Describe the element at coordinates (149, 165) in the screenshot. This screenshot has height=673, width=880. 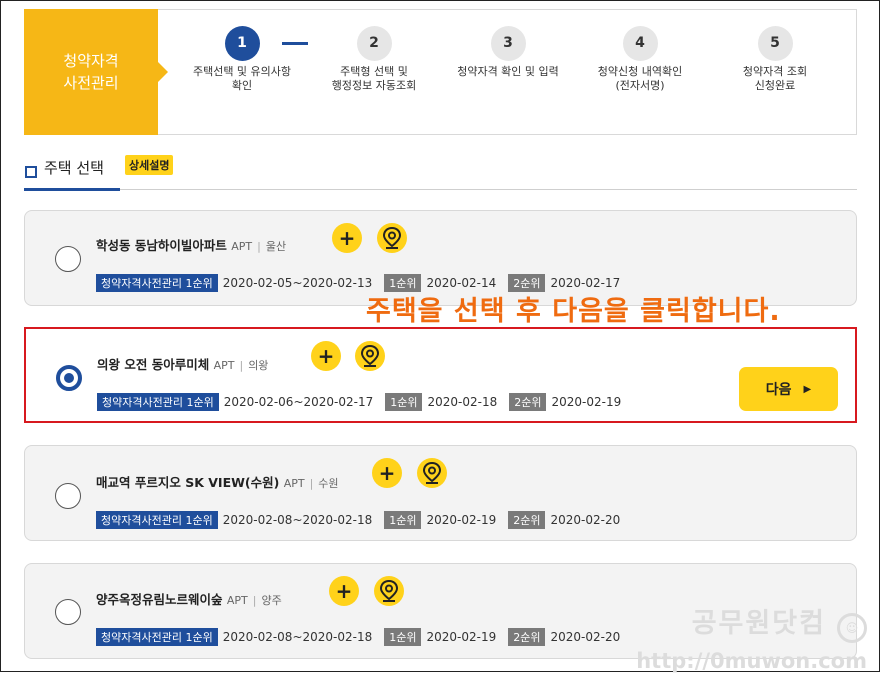
I see `detail-description-button: 상세설명` at that location.